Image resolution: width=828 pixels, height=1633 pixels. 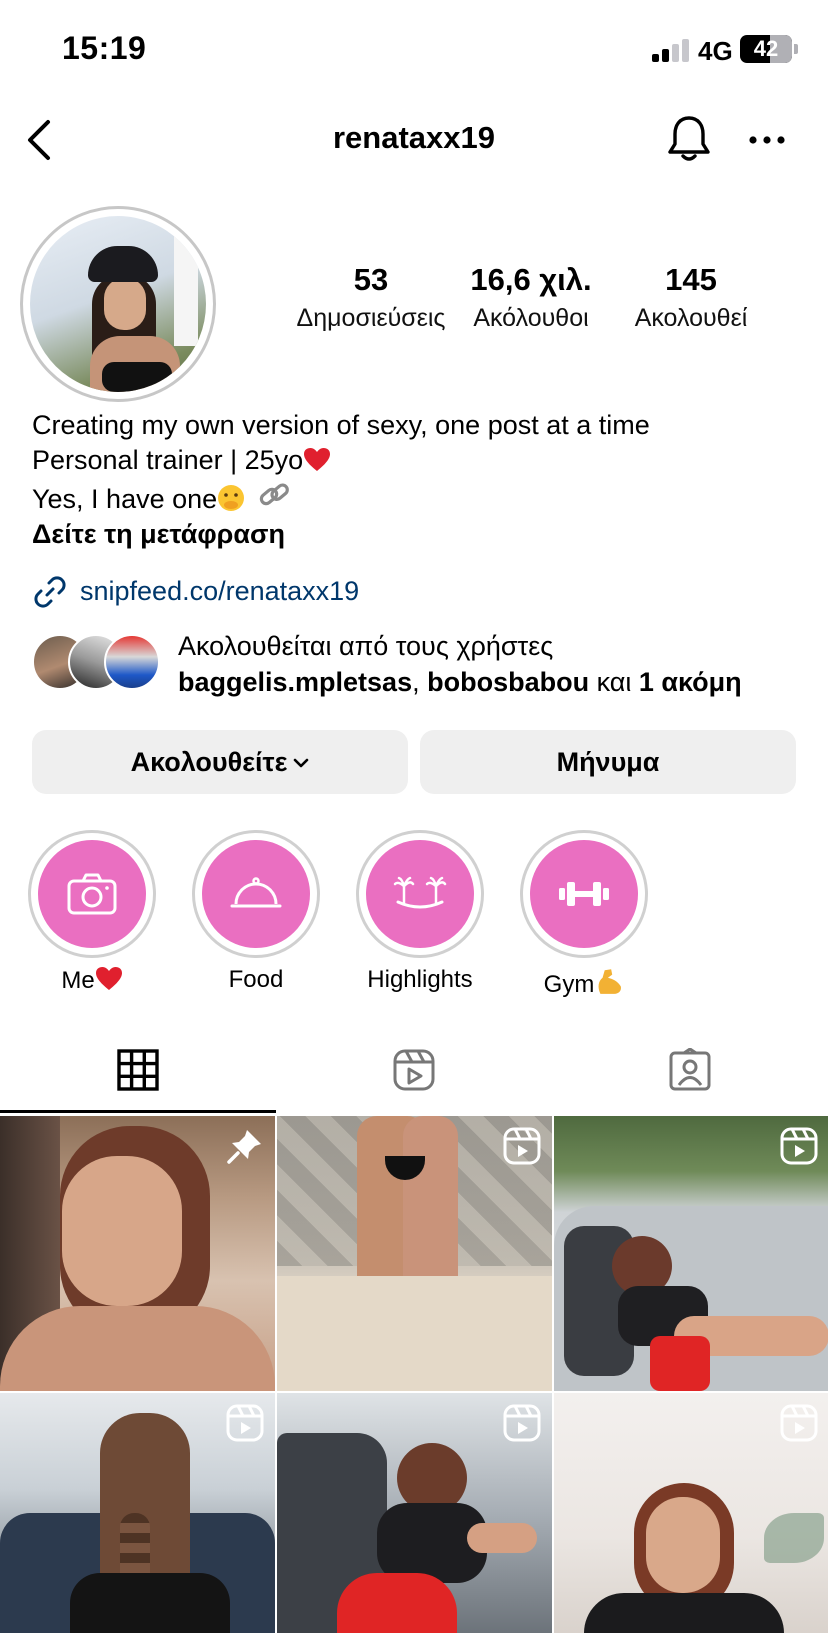 I want to click on tagged-icon, so click(x=690, y=1069).